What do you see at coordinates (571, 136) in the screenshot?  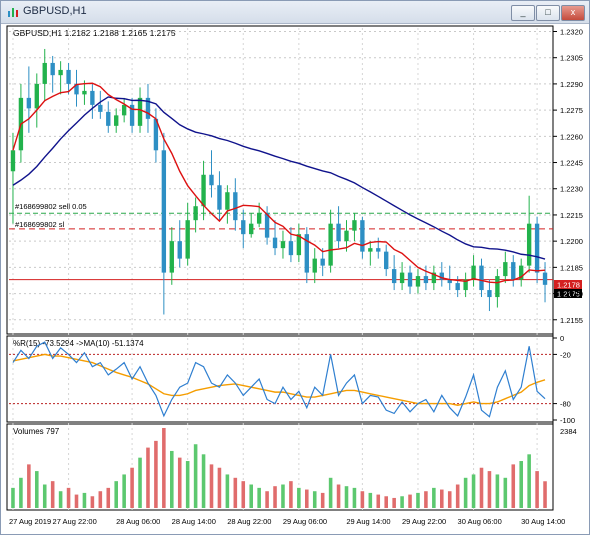 I see `price-axis-label: 1.2260` at bounding box center [571, 136].